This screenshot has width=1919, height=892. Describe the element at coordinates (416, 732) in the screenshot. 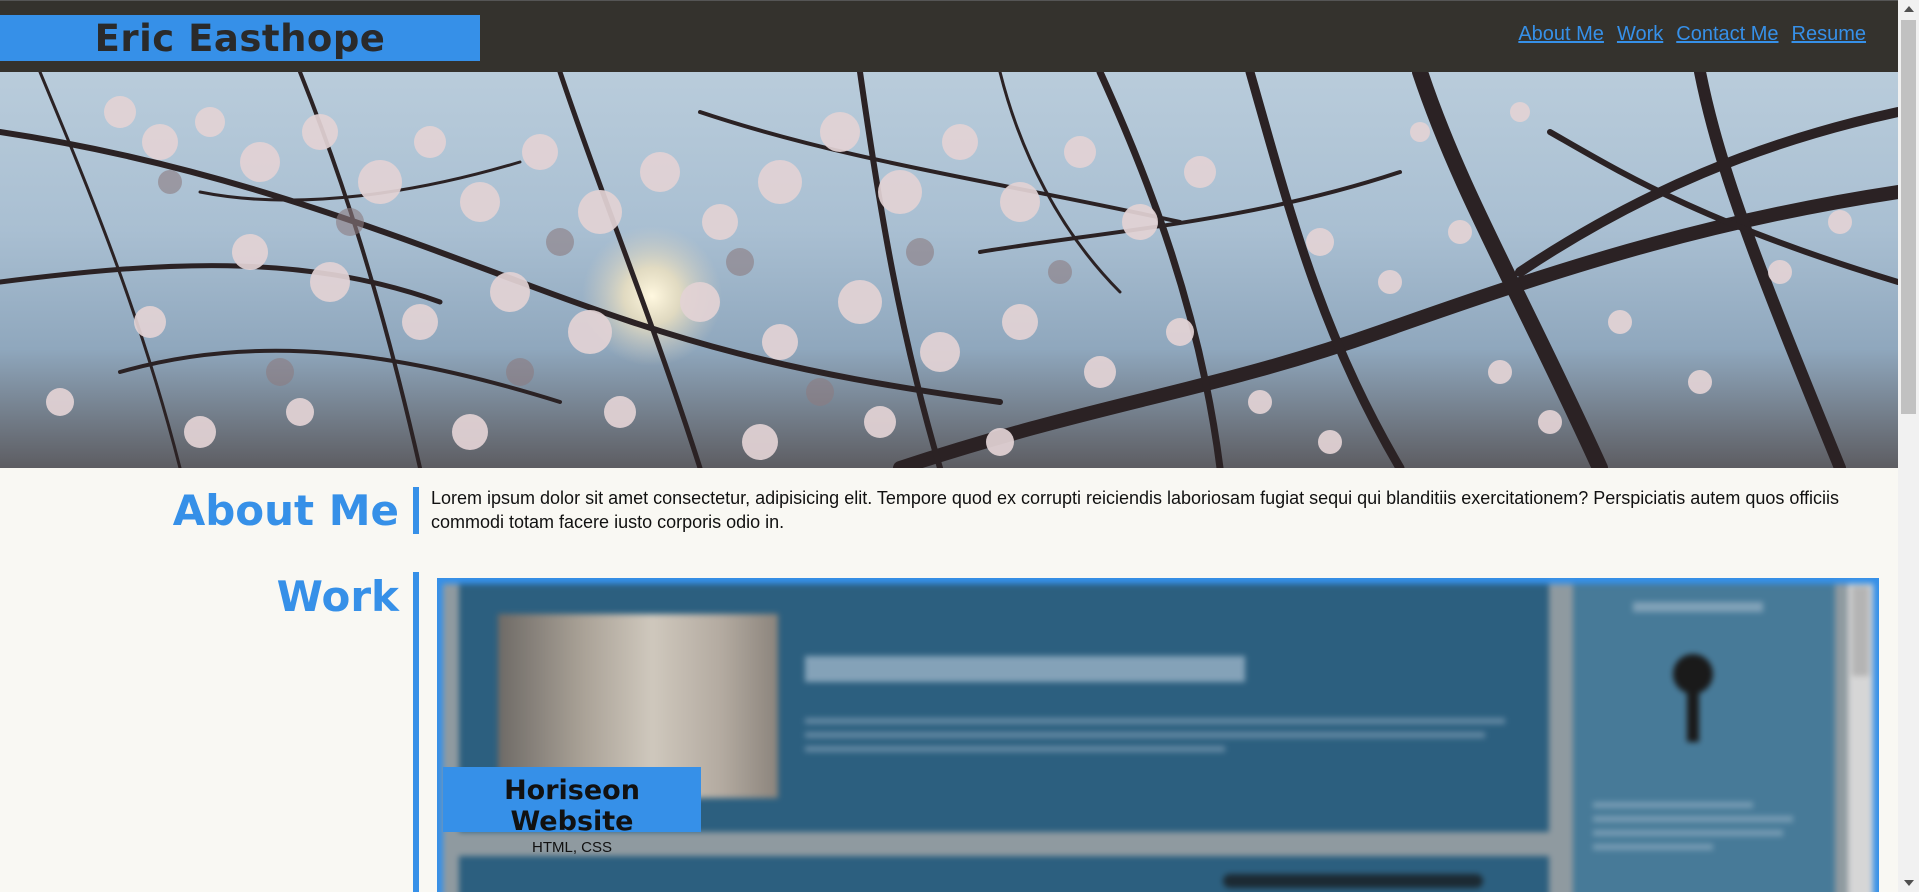

I see `work-divider` at that location.